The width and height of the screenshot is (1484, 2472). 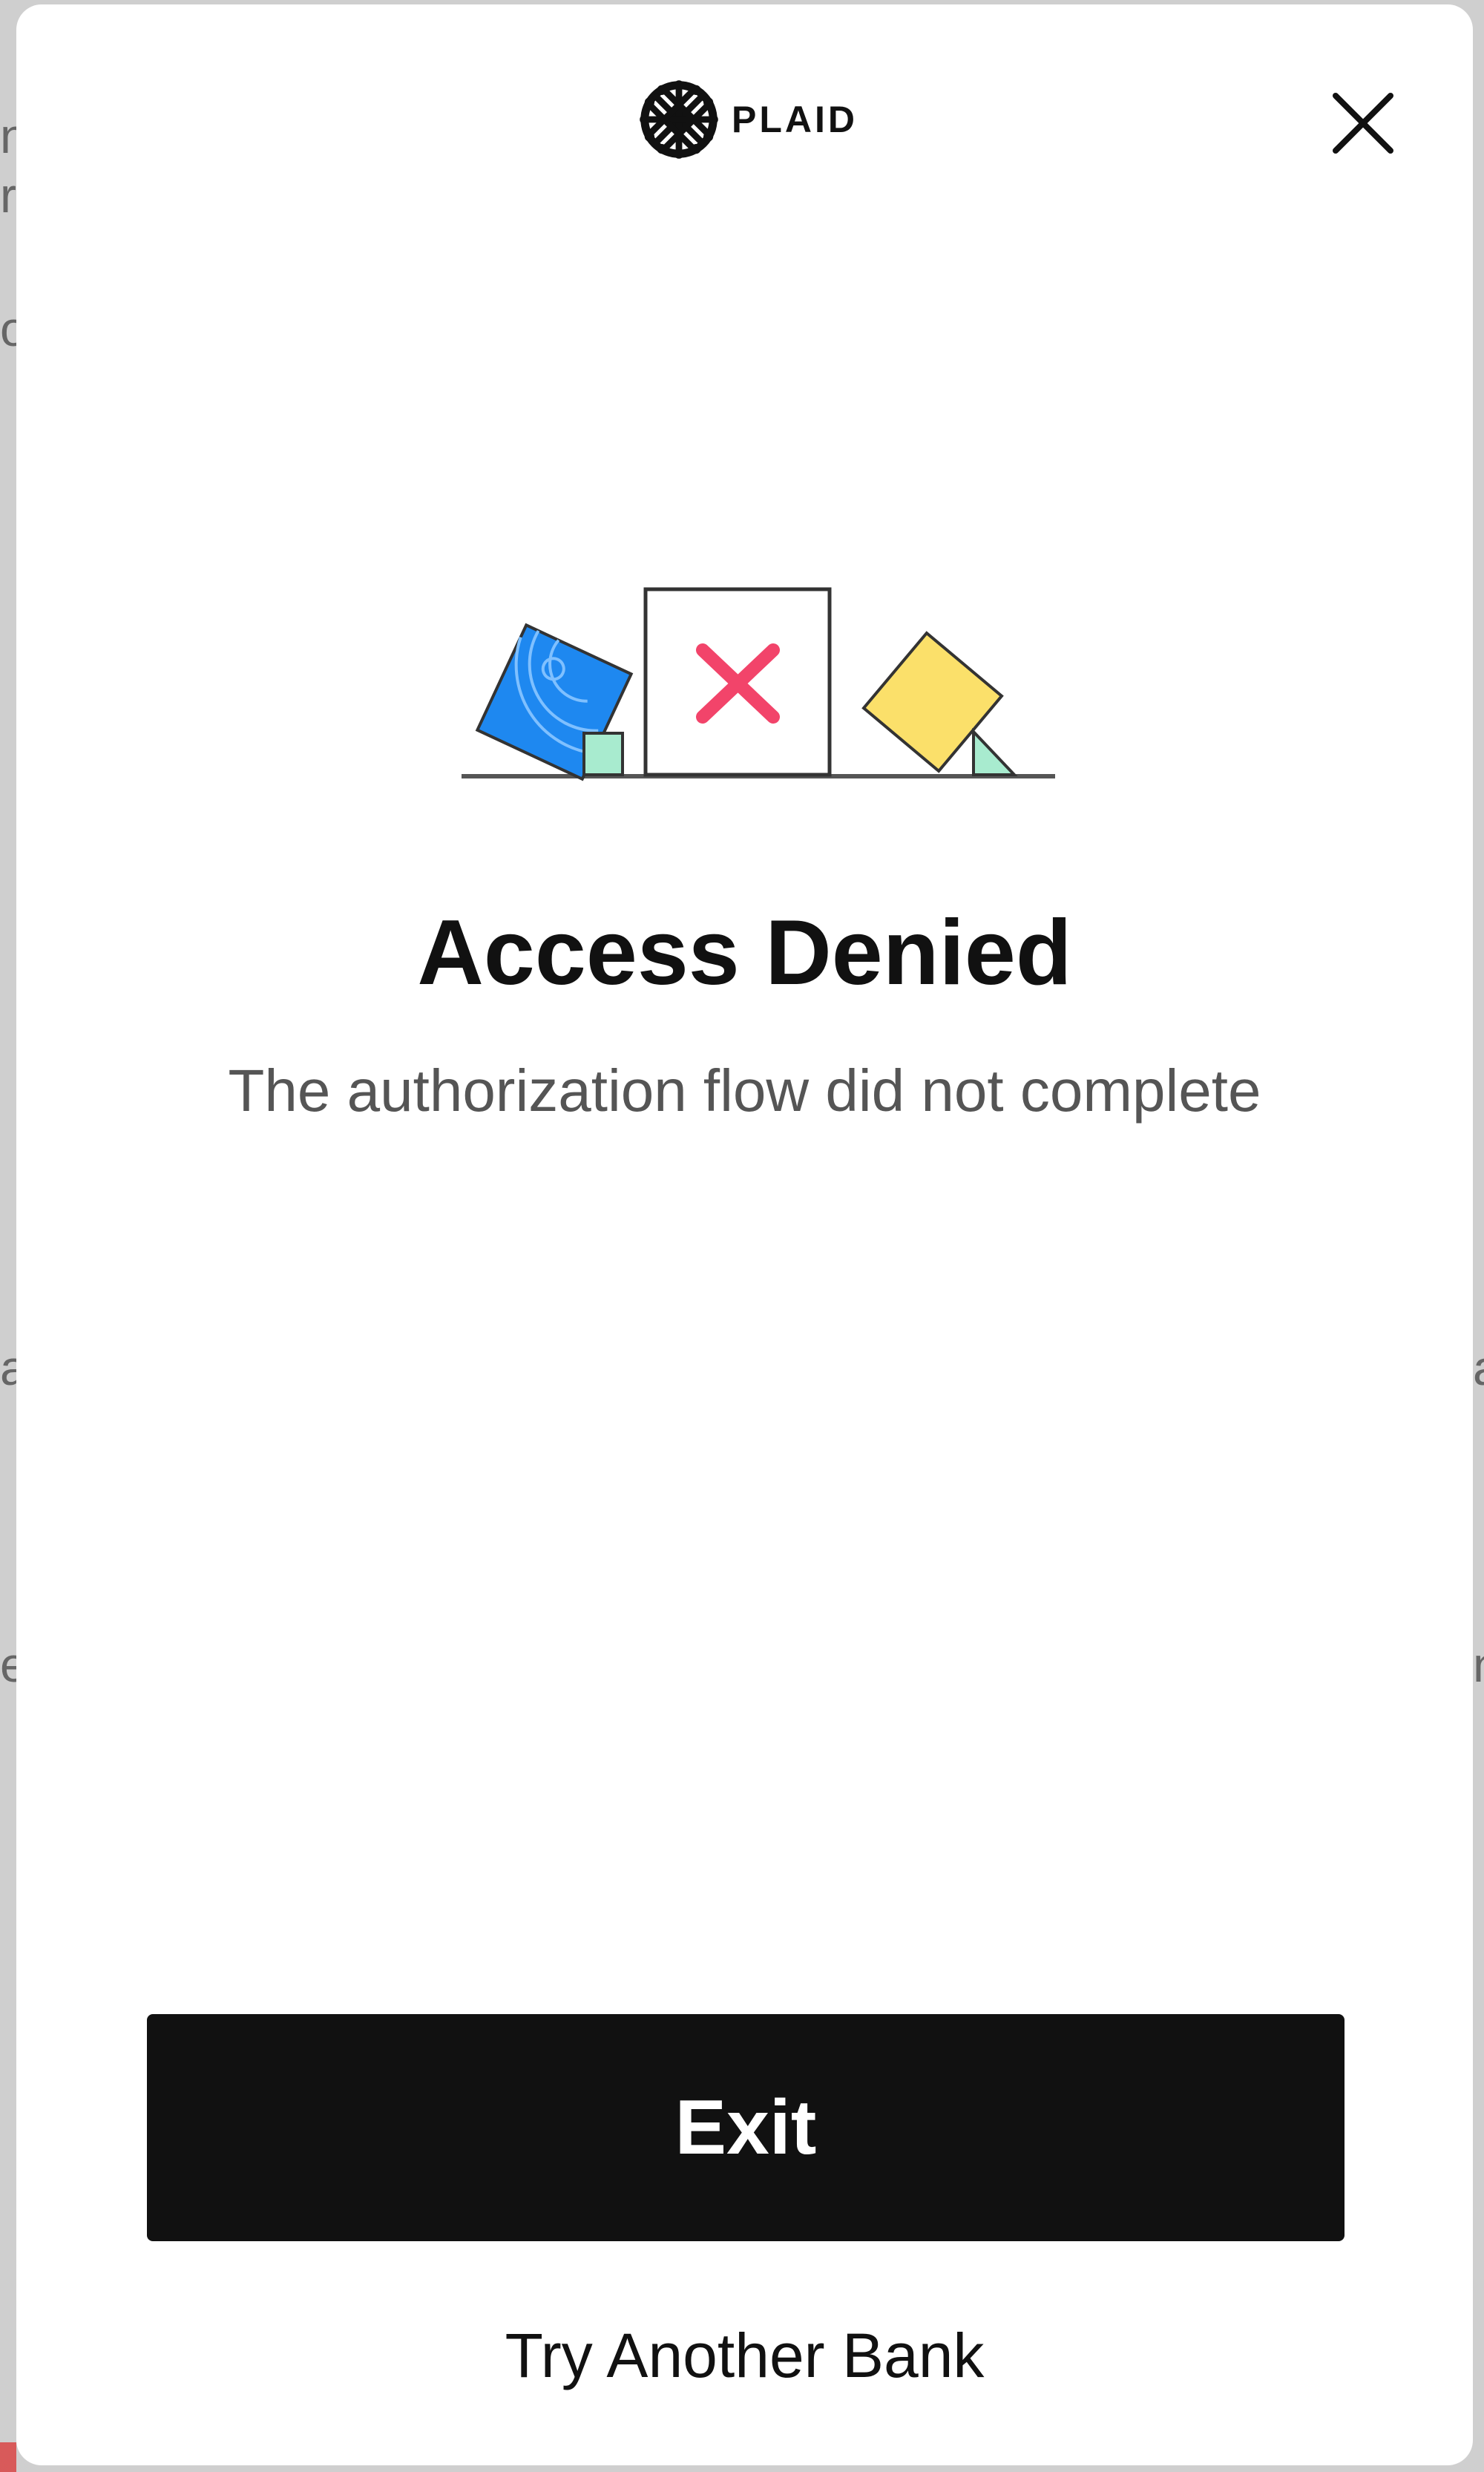 I want to click on mint-square-shape, so click(x=603, y=754).